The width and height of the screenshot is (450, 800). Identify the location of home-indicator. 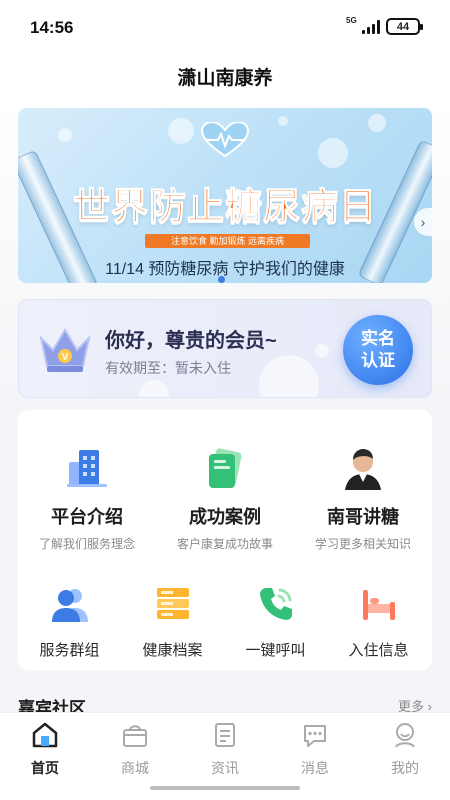
(225, 788).